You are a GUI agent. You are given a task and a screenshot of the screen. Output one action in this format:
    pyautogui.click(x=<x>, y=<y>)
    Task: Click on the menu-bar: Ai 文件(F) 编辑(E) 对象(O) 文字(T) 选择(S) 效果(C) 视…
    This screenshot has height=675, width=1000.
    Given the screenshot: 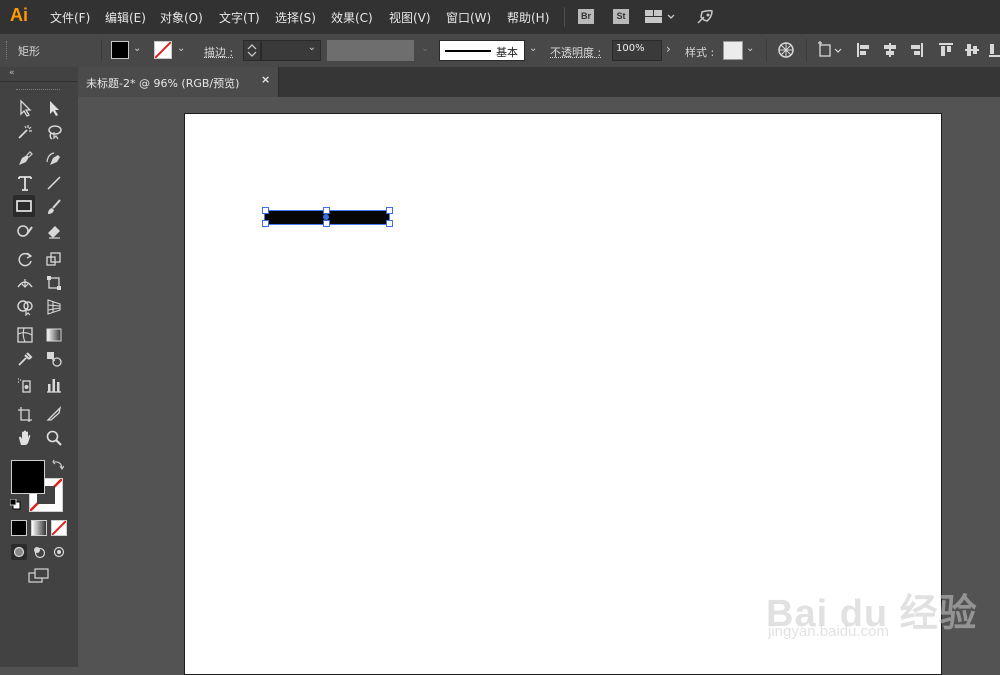 What is the action you would take?
    pyautogui.click(x=500, y=17)
    